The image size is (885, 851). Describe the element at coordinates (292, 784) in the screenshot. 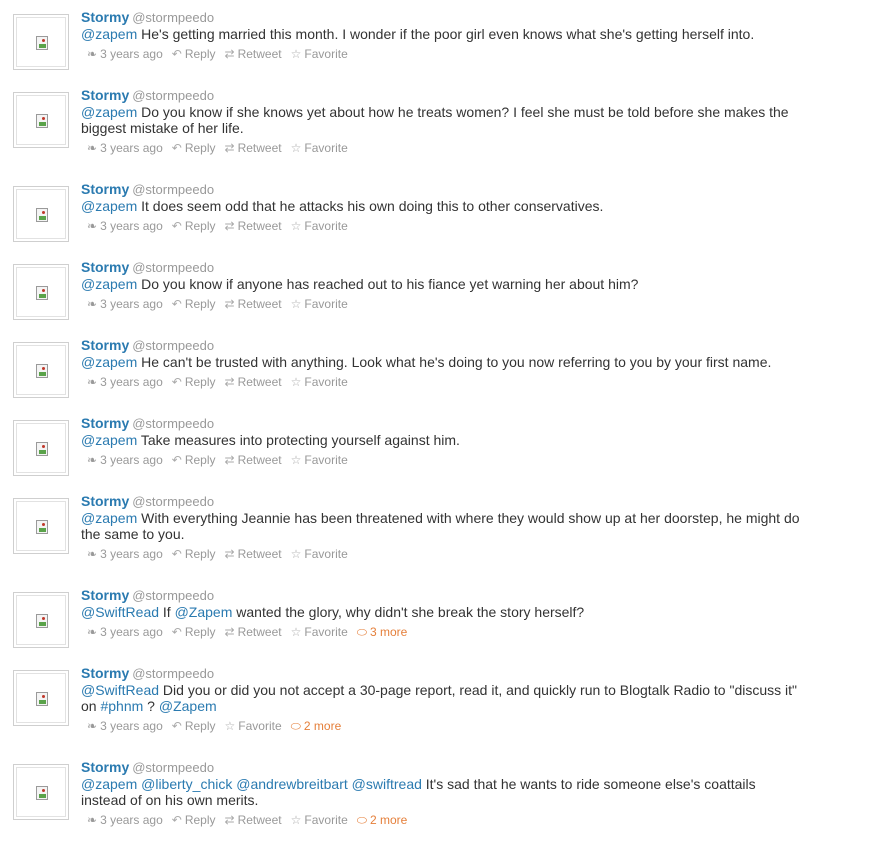

I see `mention-link: @andrewbreitbart` at that location.